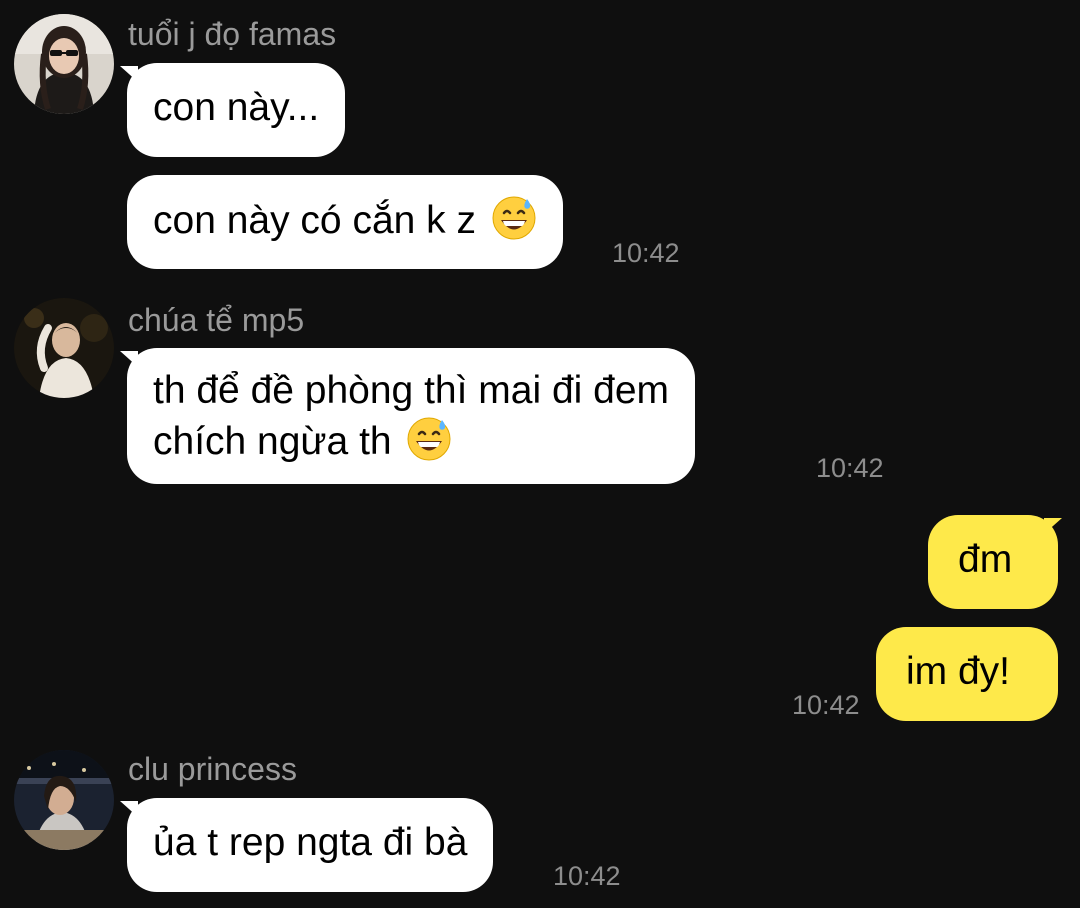 This screenshot has width=1080, height=908. I want to click on avatar-chua-te-mp5, so click(64, 348).